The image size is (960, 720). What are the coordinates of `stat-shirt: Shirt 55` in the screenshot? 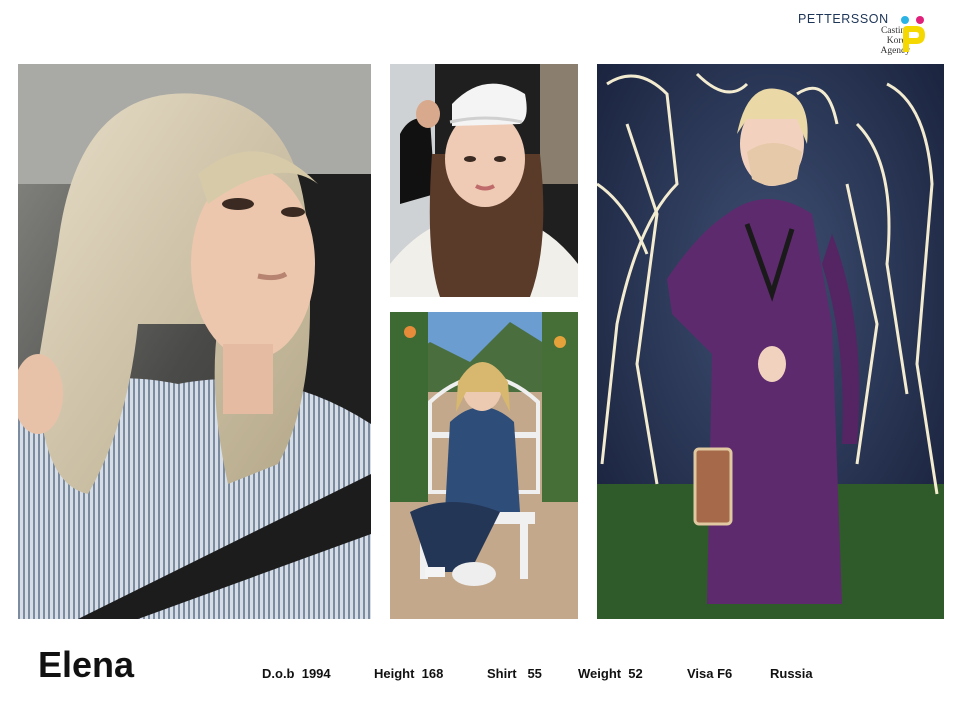 It's located at (514, 673).